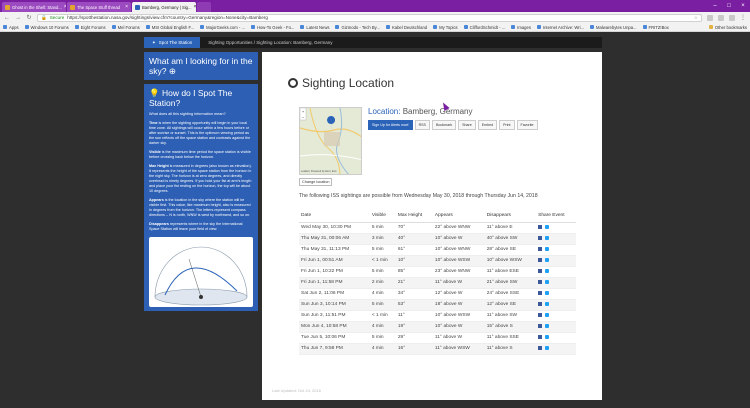 This screenshot has height=408, width=750. I want to click on bookmark-label: FRITZ!Box, so click(658, 27).